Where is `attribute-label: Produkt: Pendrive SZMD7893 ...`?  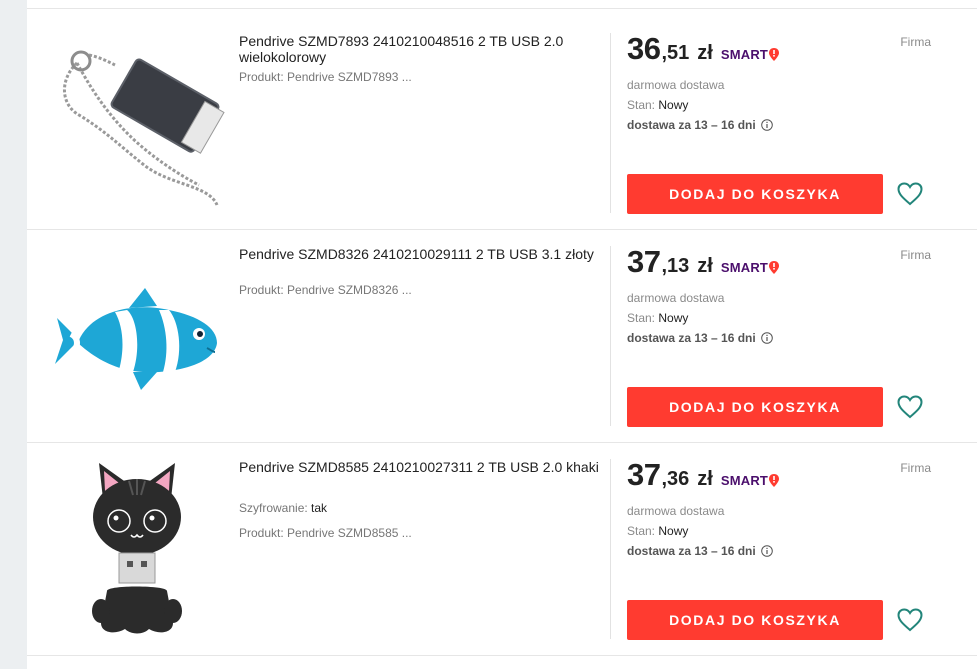 attribute-label: Produkt: Pendrive SZMD7893 ... is located at coordinates (325, 77).